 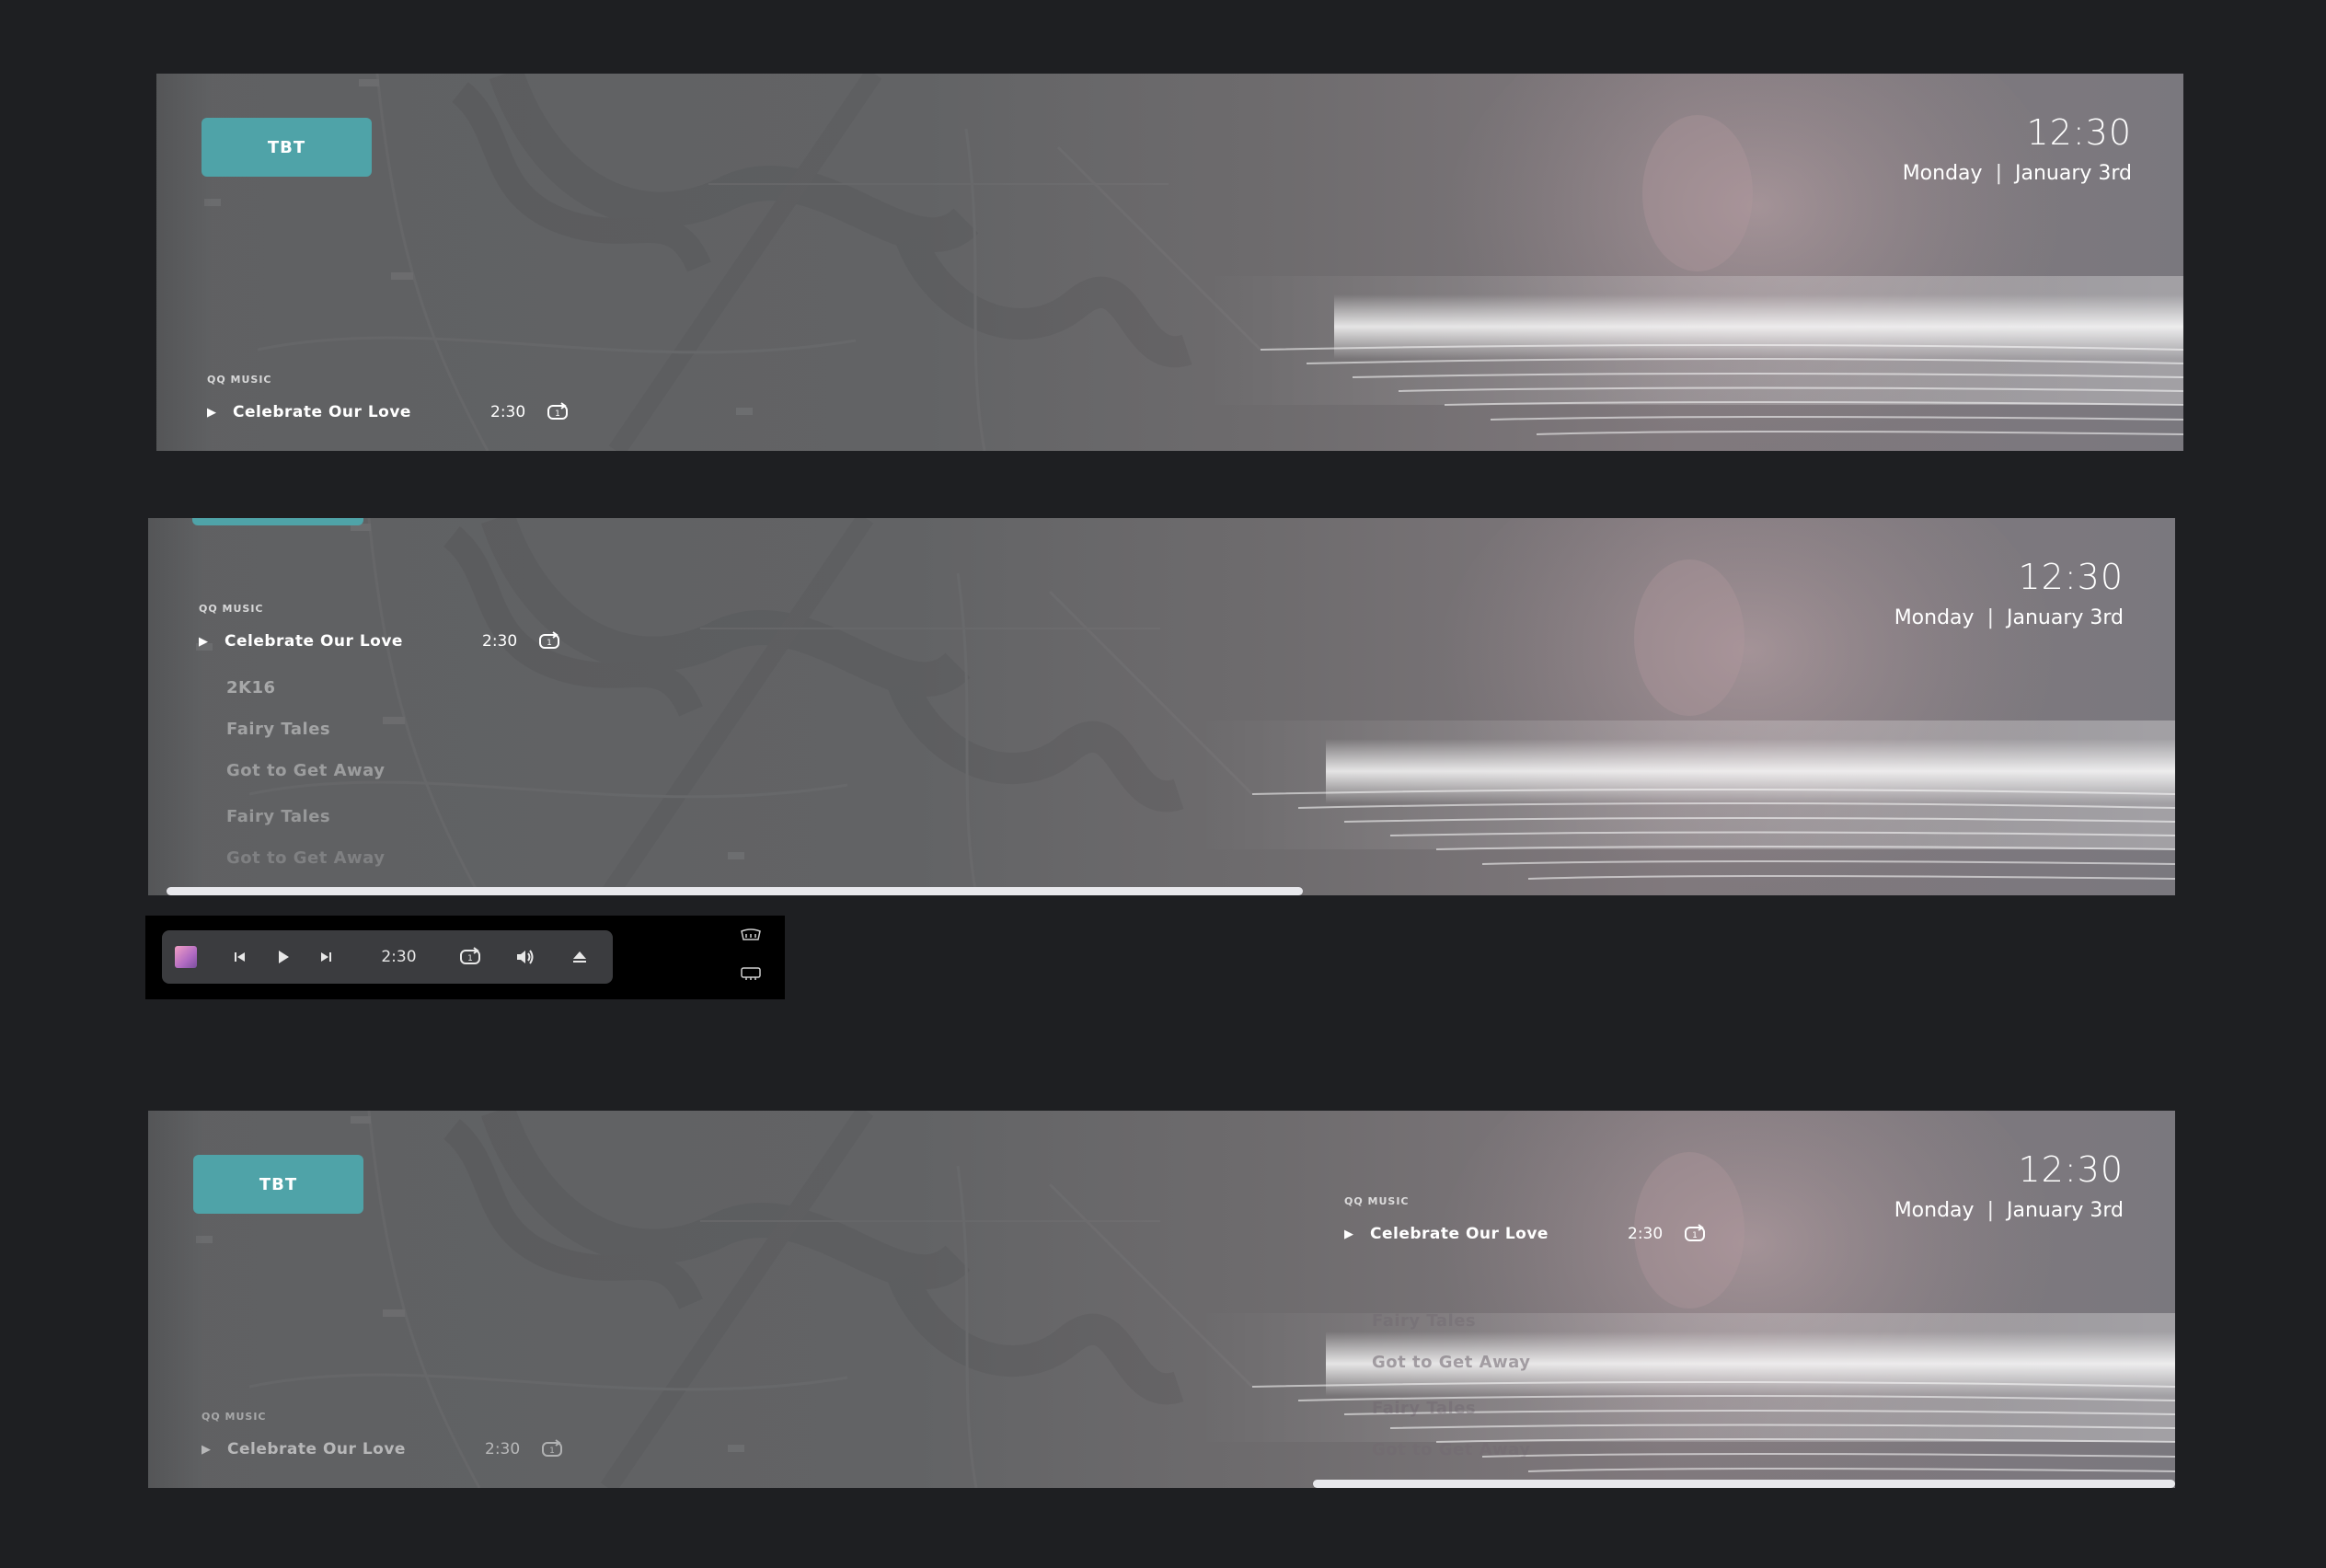 What do you see at coordinates (751, 936) in the screenshot?
I see `rear-defrost-icon` at bounding box center [751, 936].